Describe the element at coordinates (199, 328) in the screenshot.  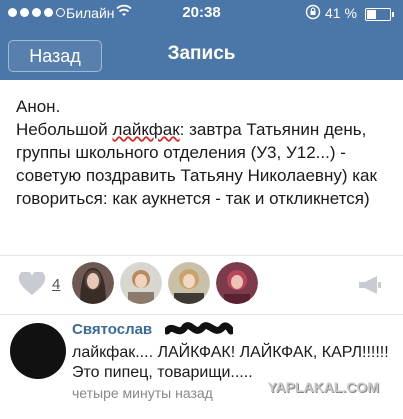
I see `redacted-surname` at that location.